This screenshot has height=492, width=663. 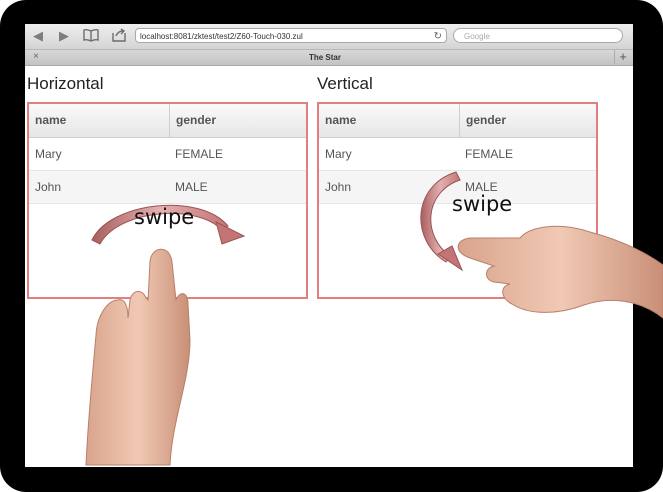 What do you see at coordinates (560, 272) in the screenshot?
I see `pointing-hand-left-icon` at bounding box center [560, 272].